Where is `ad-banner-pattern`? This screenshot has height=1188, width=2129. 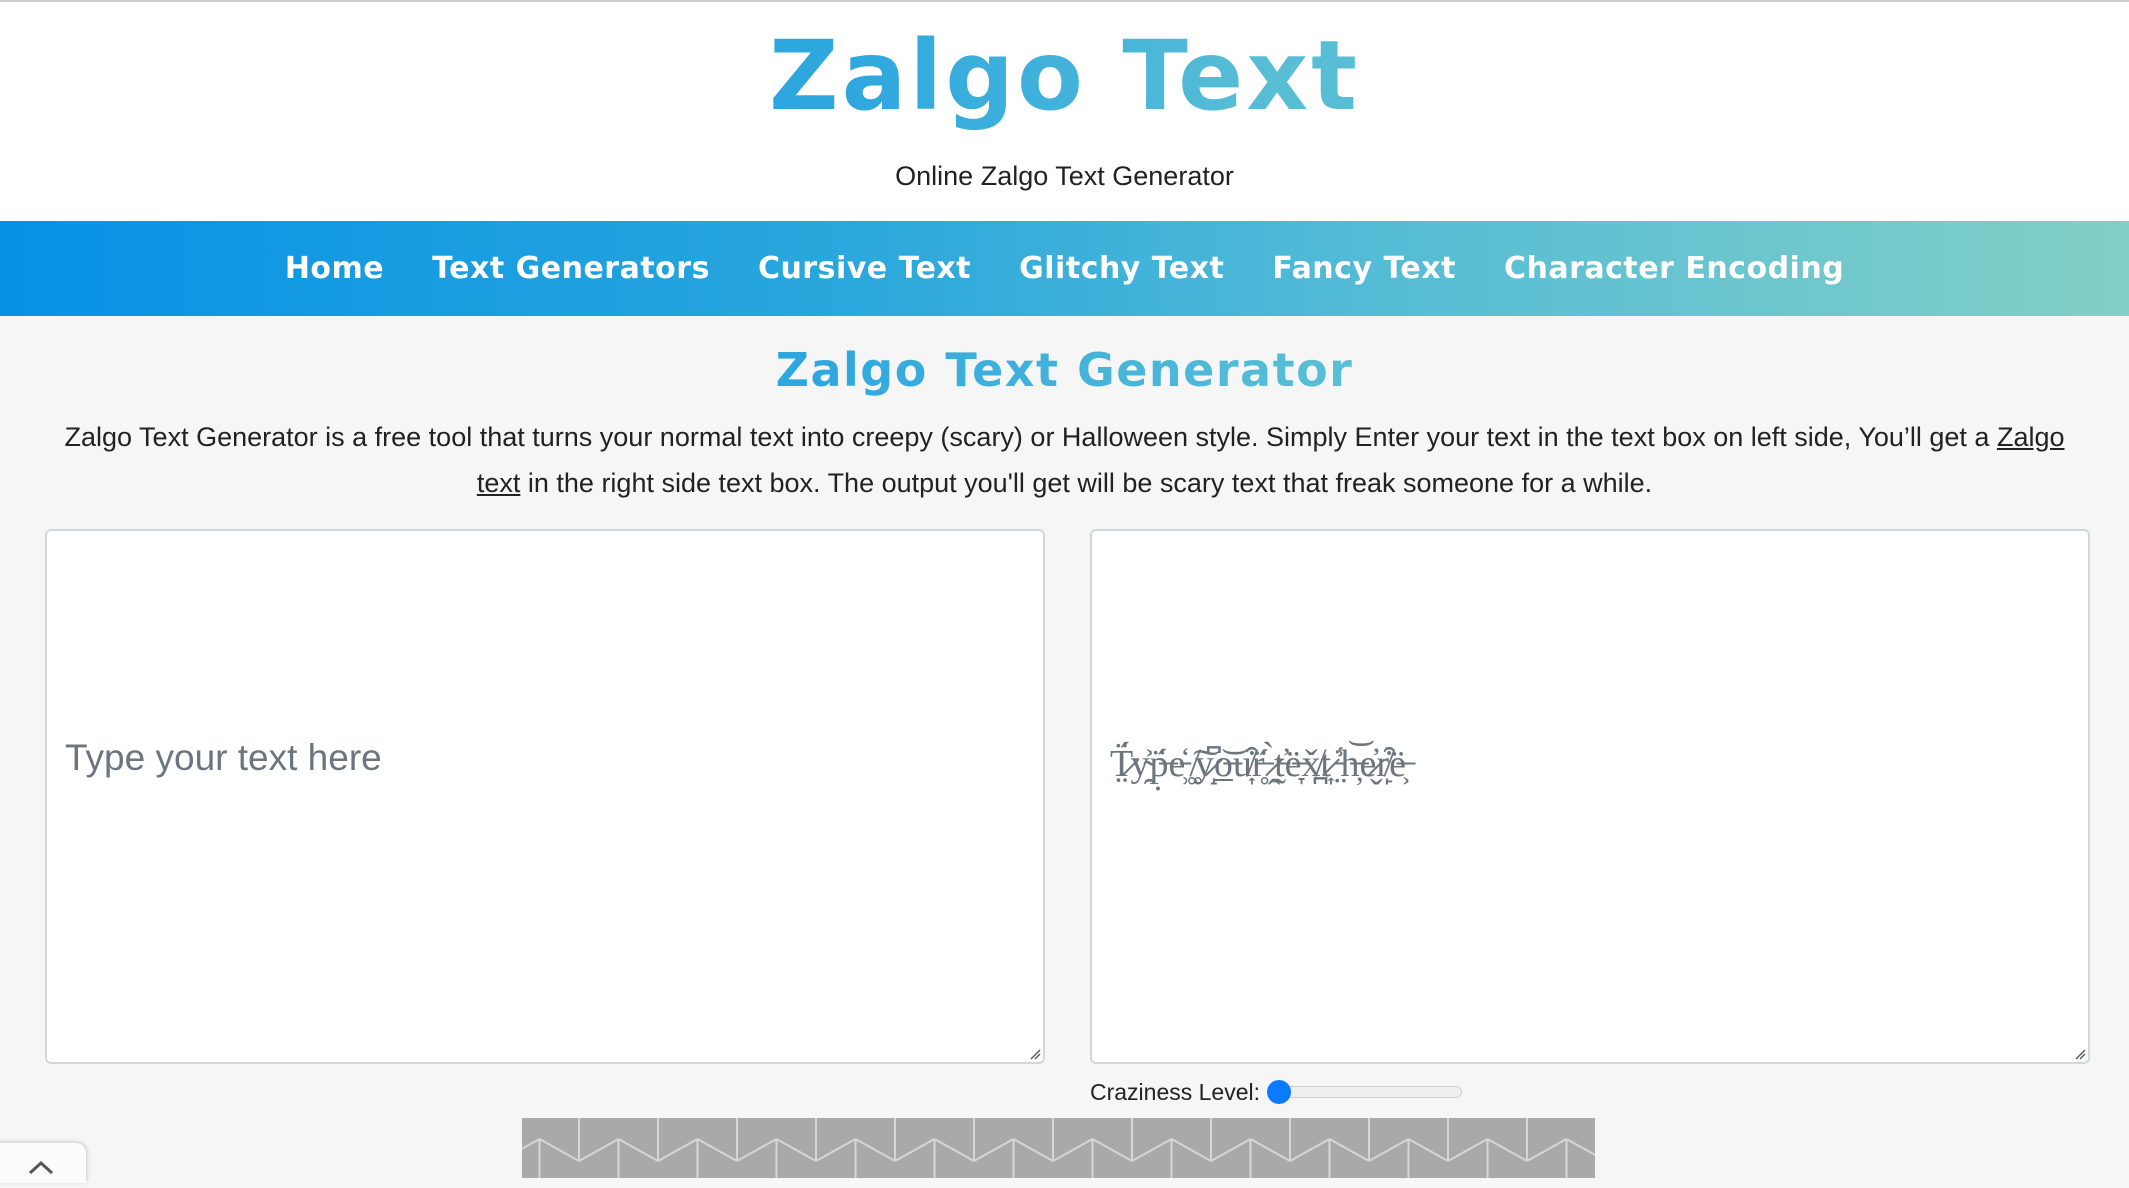
ad-banner-pattern is located at coordinates (1058, 1148).